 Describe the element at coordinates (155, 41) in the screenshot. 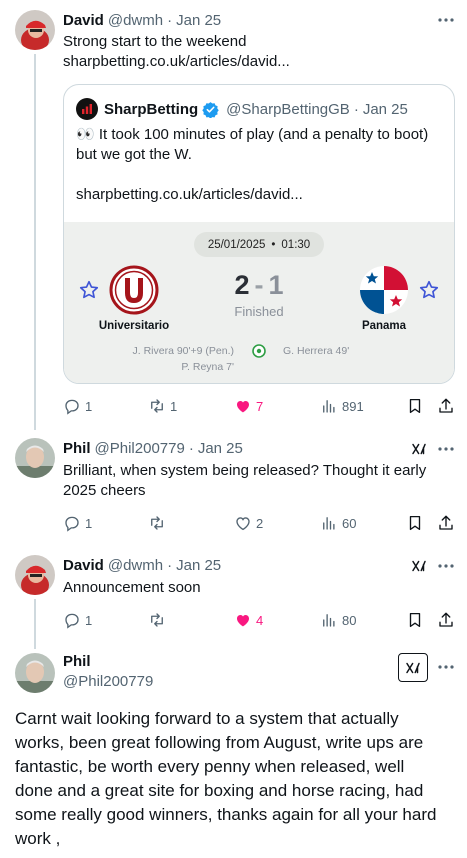

I see `post-text: Strong start to the weekend` at that location.